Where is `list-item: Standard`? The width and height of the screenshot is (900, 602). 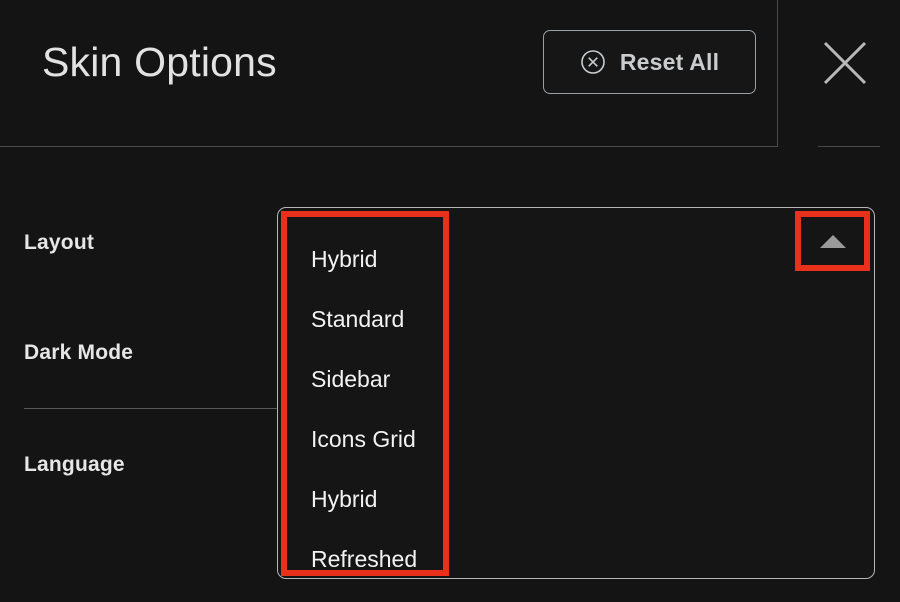
list-item: Standard is located at coordinates (365, 319).